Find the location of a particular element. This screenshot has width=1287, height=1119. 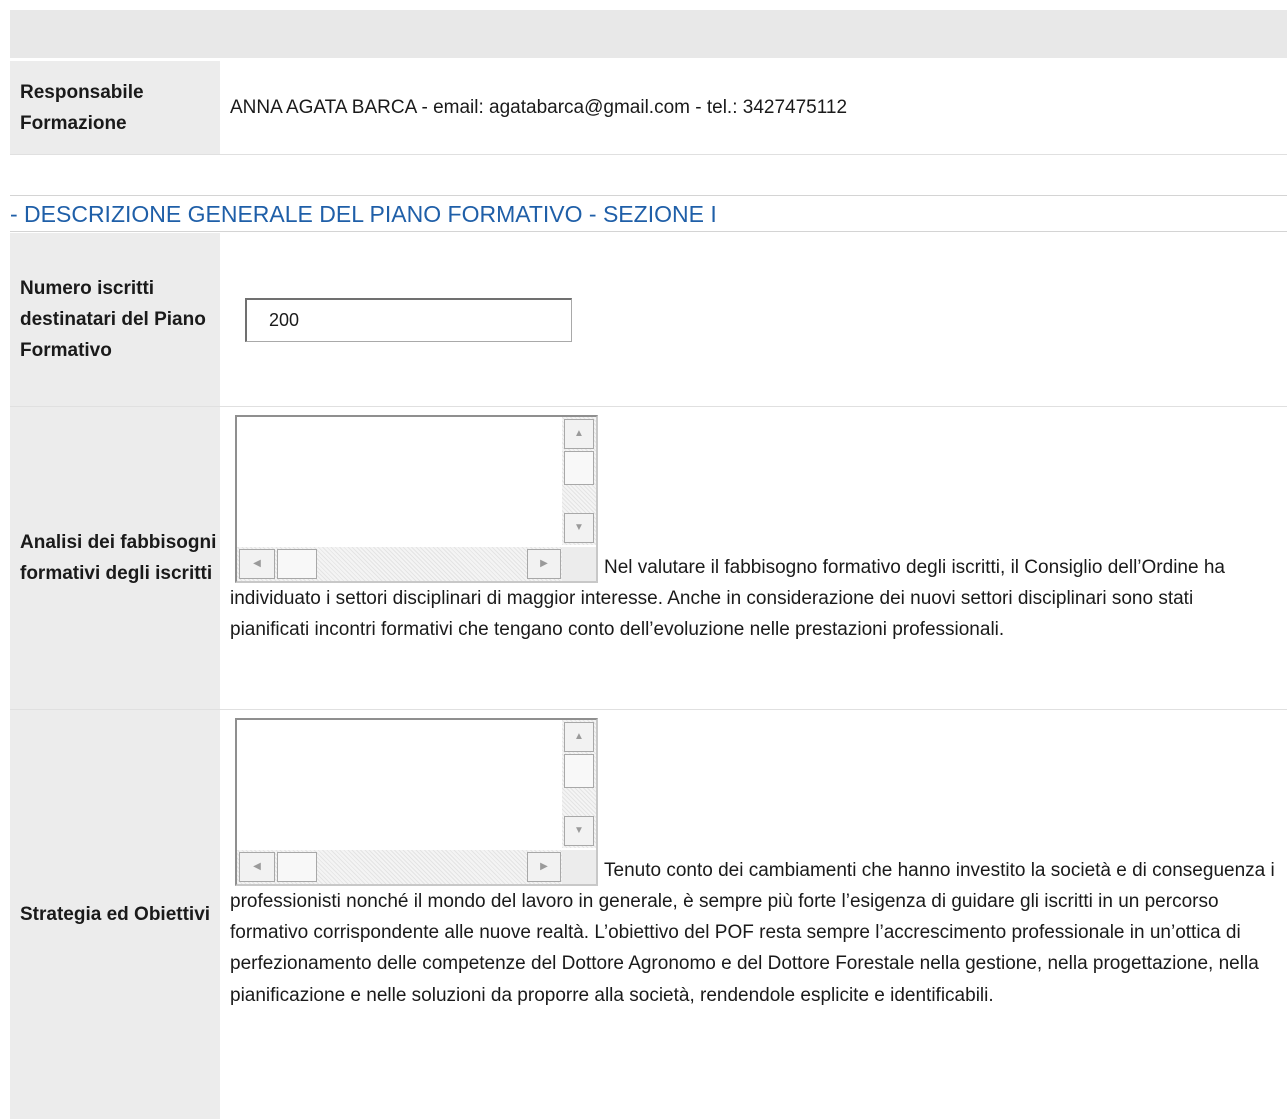

strategia-label: Strategia ed Obiettivi is located at coordinates (115, 914).